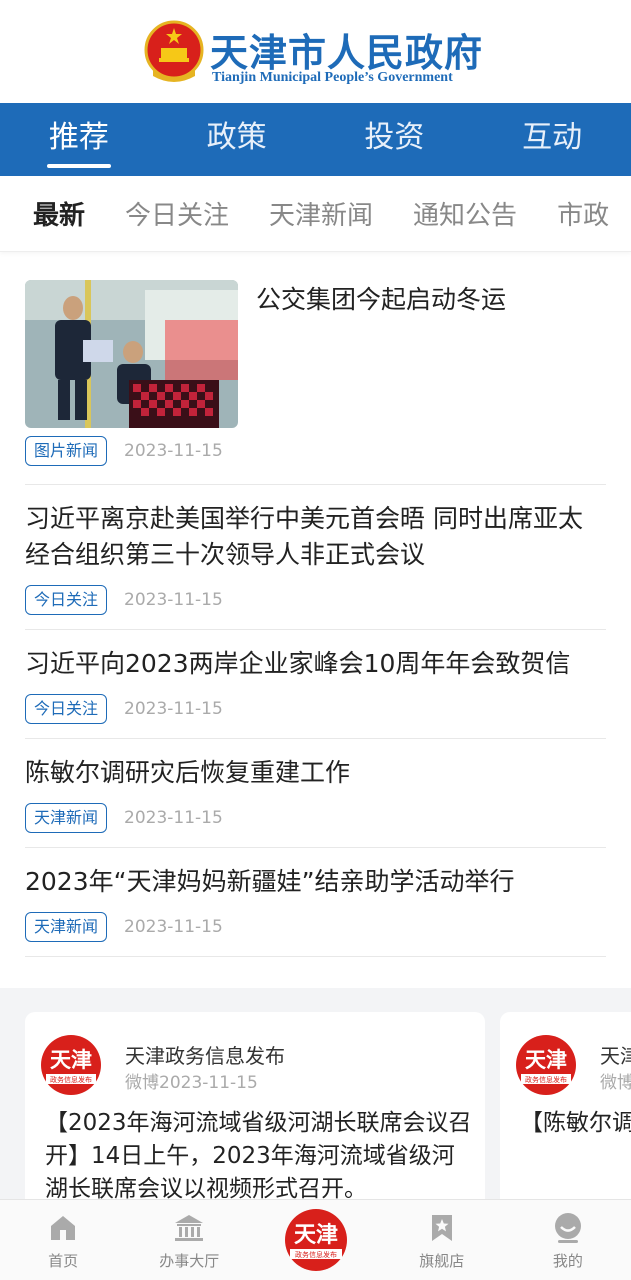 This screenshot has height=1280, width=631. What do you see at coordinates (315, 773) in the screenshot?
I see `news-title: 陈敏尔调研灾后恢复重建工作` at bounding box center [315, 773].